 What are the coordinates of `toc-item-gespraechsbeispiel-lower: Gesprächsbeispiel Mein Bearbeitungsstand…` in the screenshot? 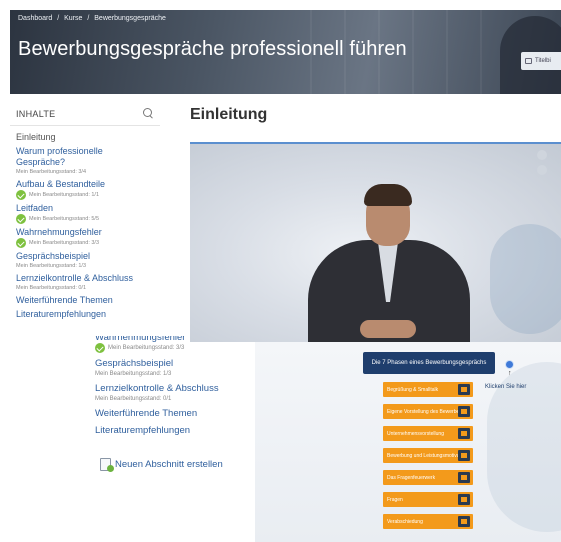 It's located at (175, 368).